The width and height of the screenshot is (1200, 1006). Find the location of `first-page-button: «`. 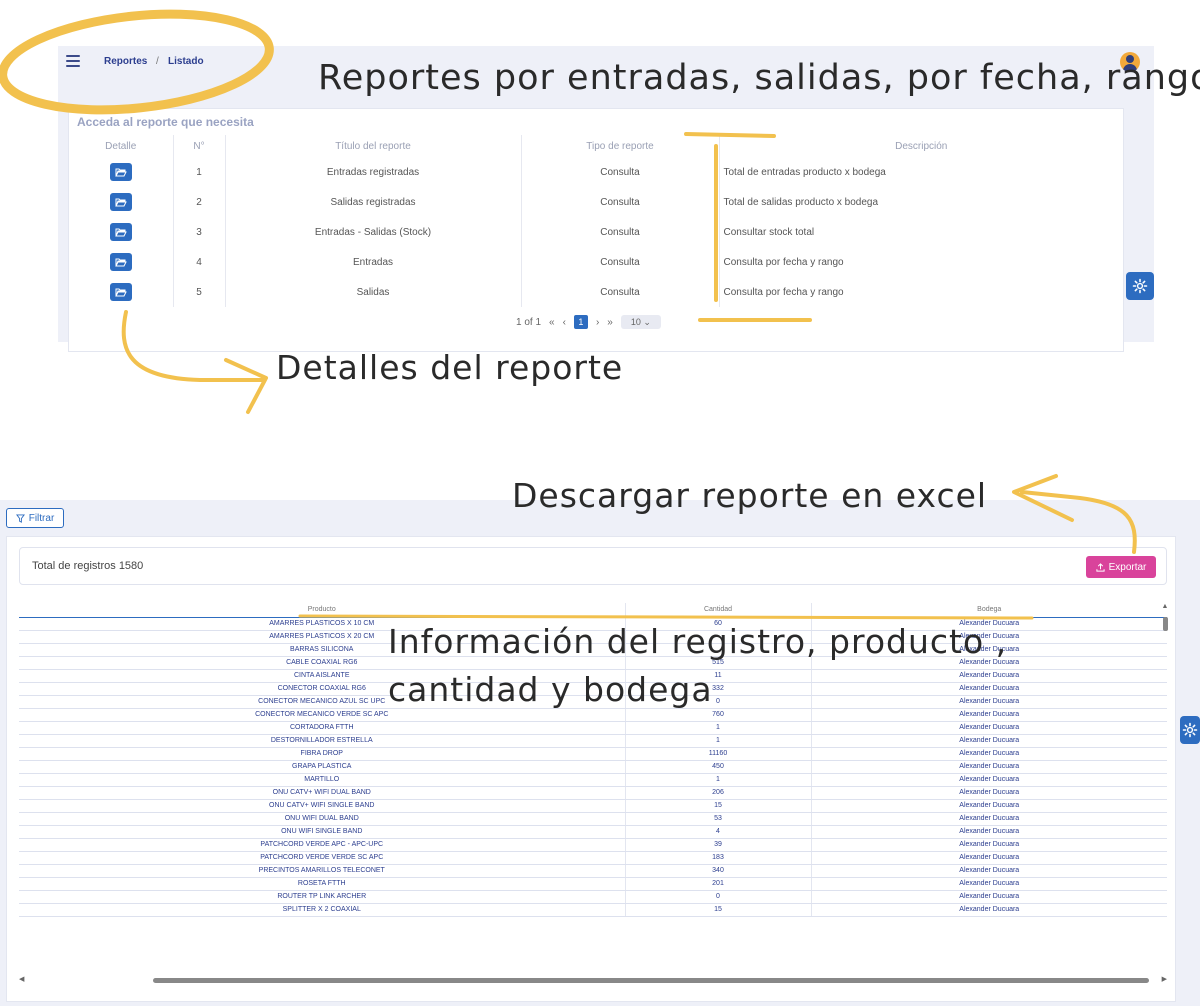

first-page-button: « is located at coordinates (552, 322).